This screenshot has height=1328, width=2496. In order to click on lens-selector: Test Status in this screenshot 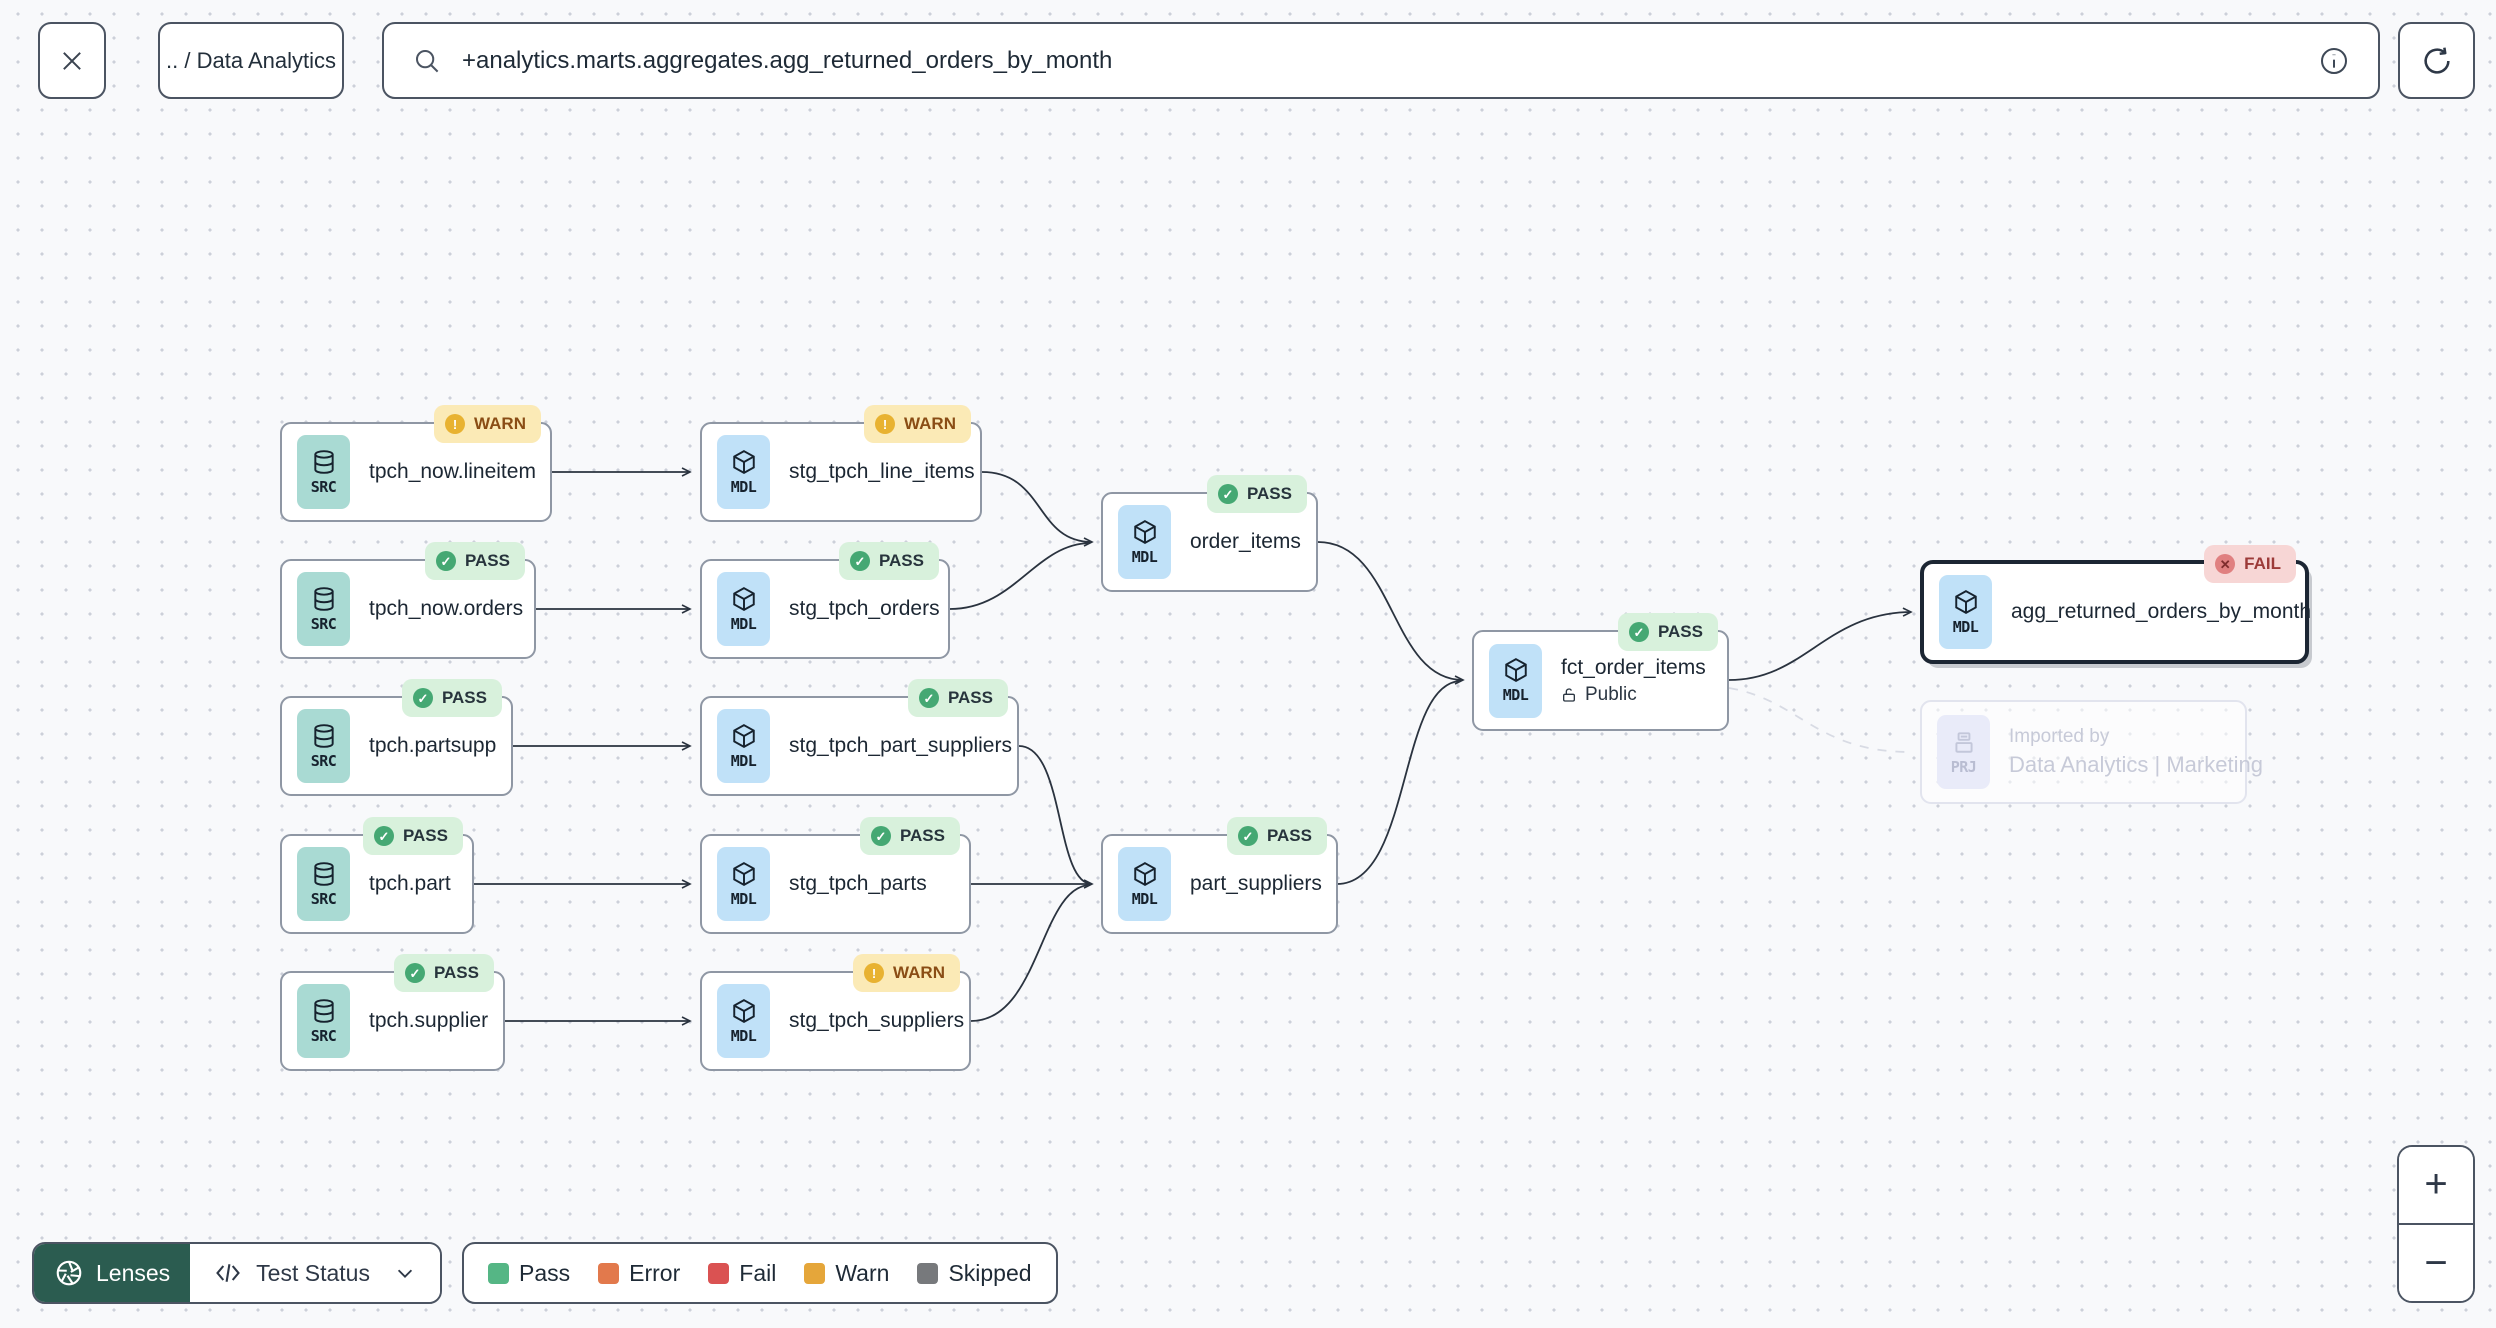, I will do `click(315, 1273)`.